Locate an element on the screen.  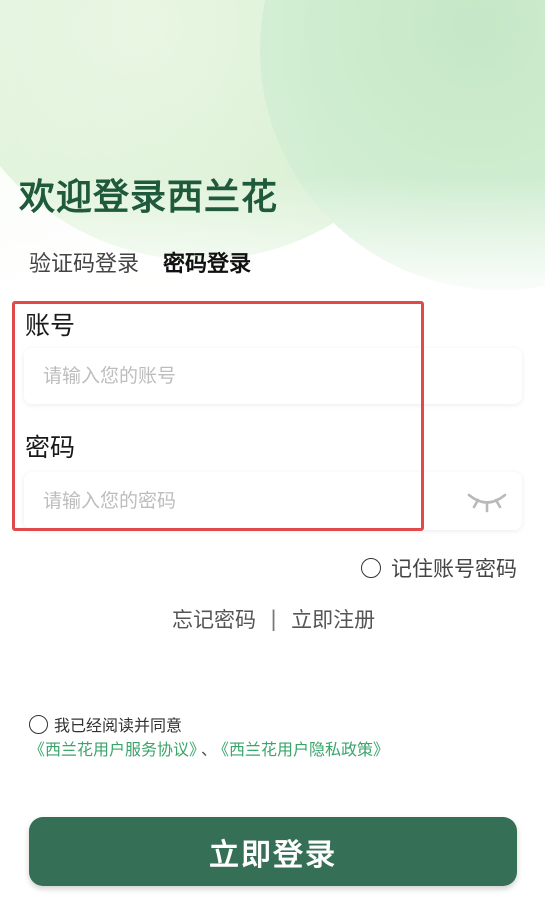
agreement-radio-icon is located at coordinates (38, 724).